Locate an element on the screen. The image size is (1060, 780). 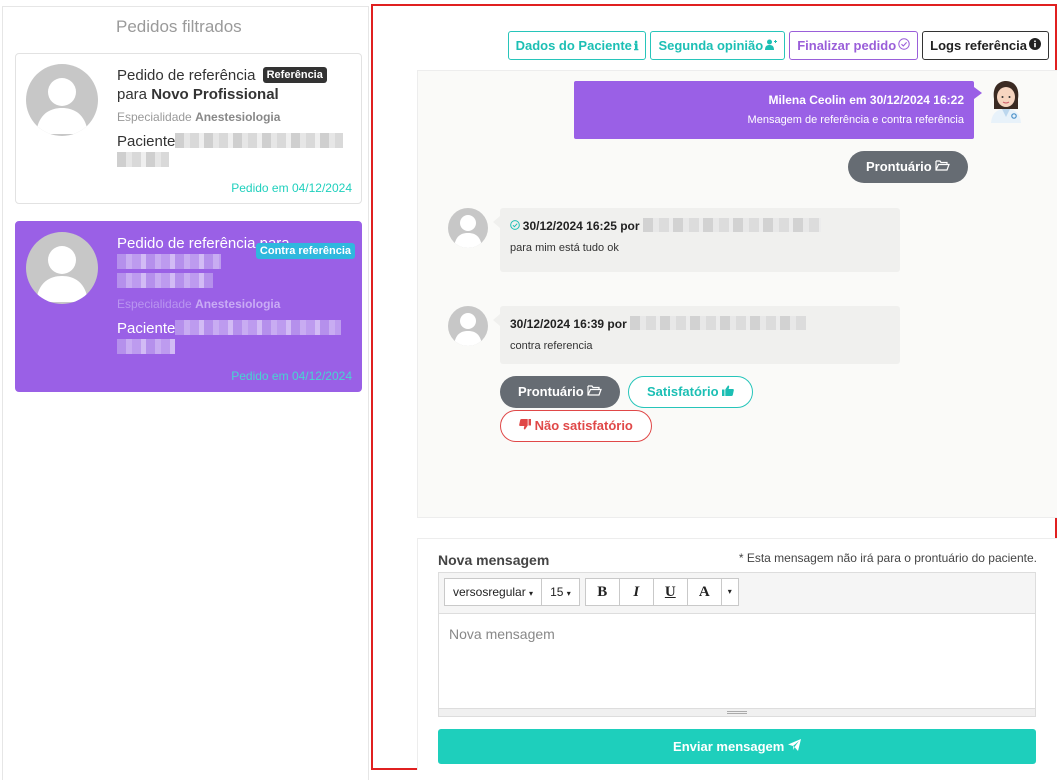
paper-plane-icon is located at coordinates (794, 746).